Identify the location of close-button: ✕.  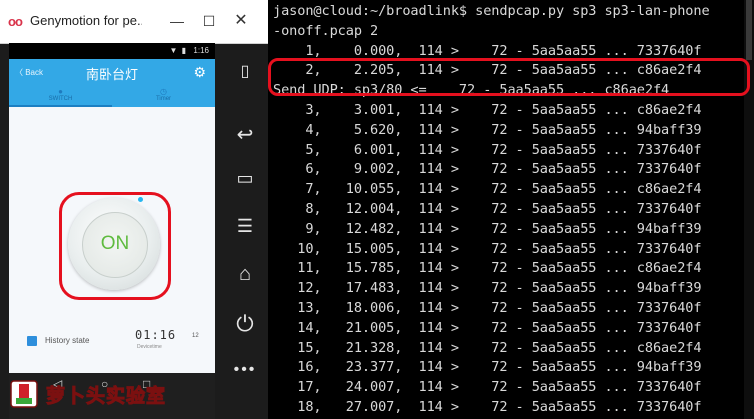
(241, 21).